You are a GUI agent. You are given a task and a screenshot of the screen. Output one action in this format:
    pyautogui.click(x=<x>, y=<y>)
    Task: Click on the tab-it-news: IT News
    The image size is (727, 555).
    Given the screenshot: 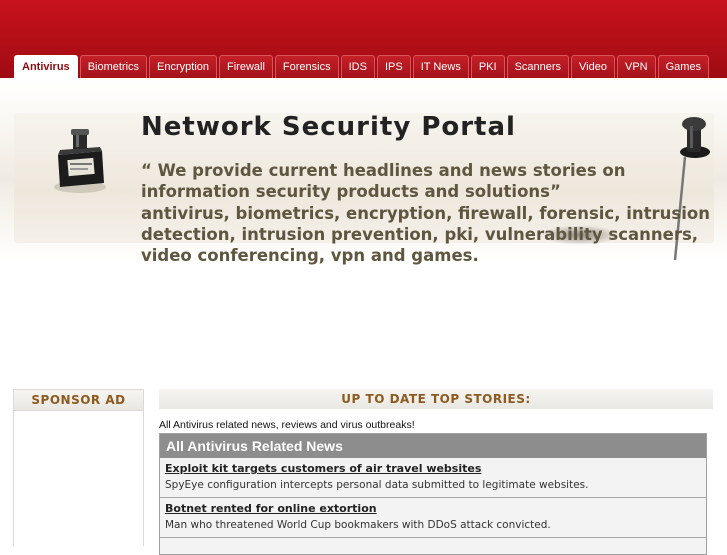 What is the action you would take?
    pyautogui.click(x=440, y=66)
    